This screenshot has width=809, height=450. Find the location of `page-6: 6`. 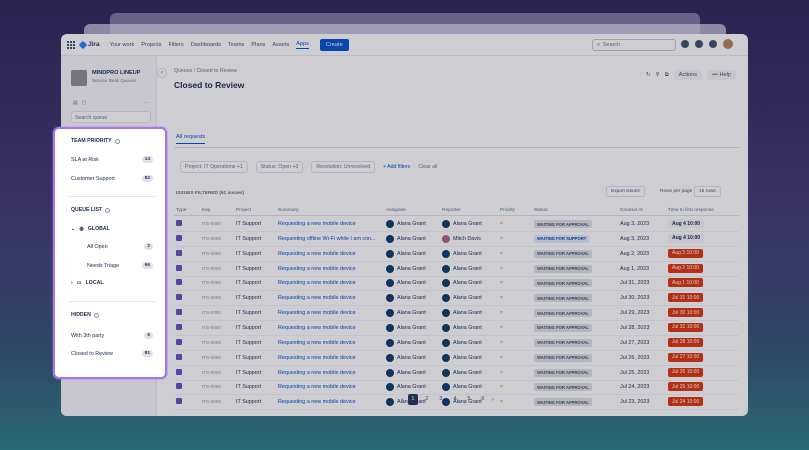

page-6: 6 is located at coordinates (483, 399).